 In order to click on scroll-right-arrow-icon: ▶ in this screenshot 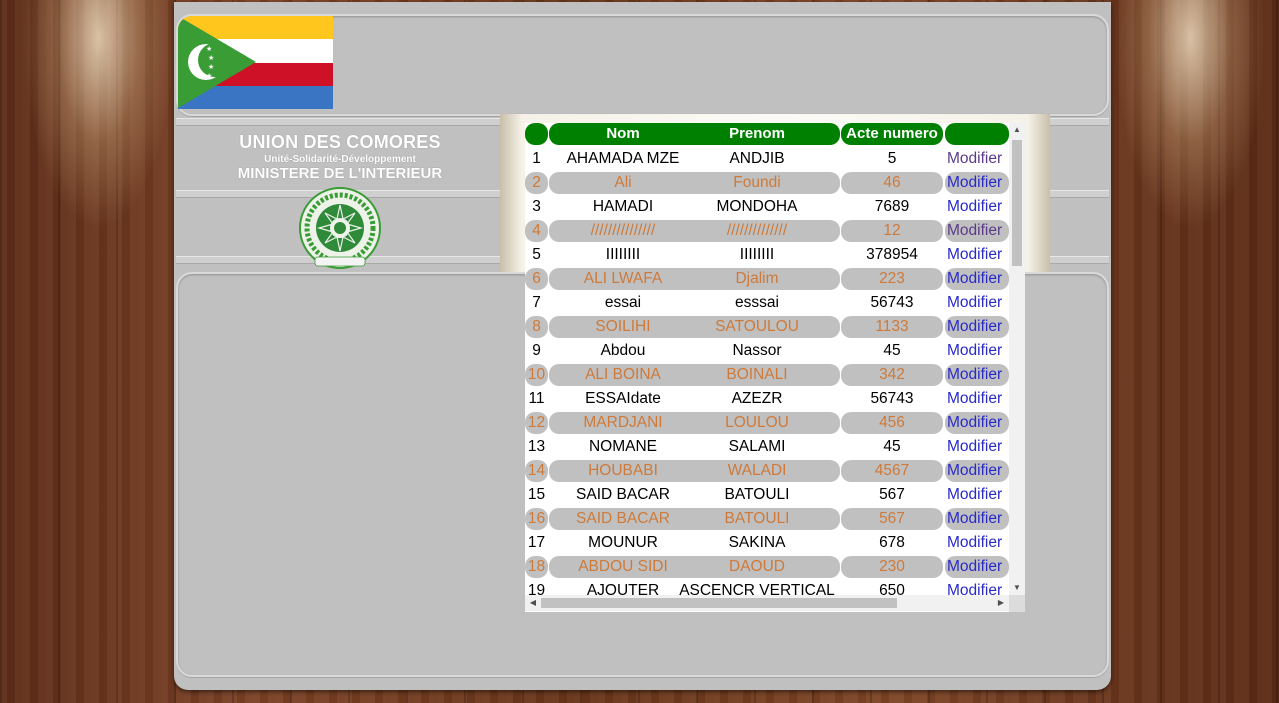, I will do `click(1001, 603)`.